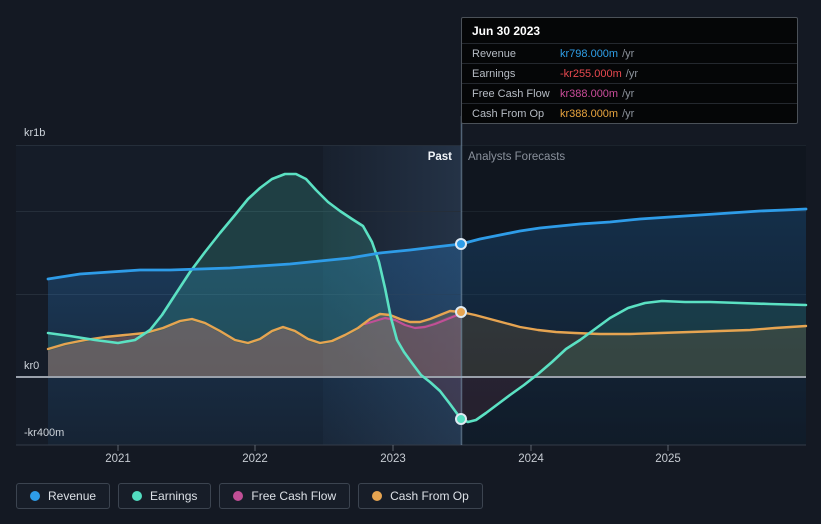  I want to click on tooltip-row-cash-from-op: Cash From Op kr388.000m /yr, so click(629, 113).